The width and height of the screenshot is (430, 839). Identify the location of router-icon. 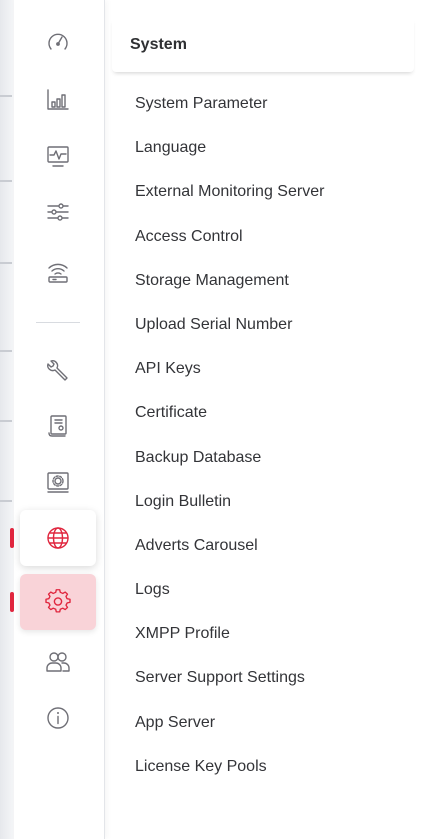
(58, 273).